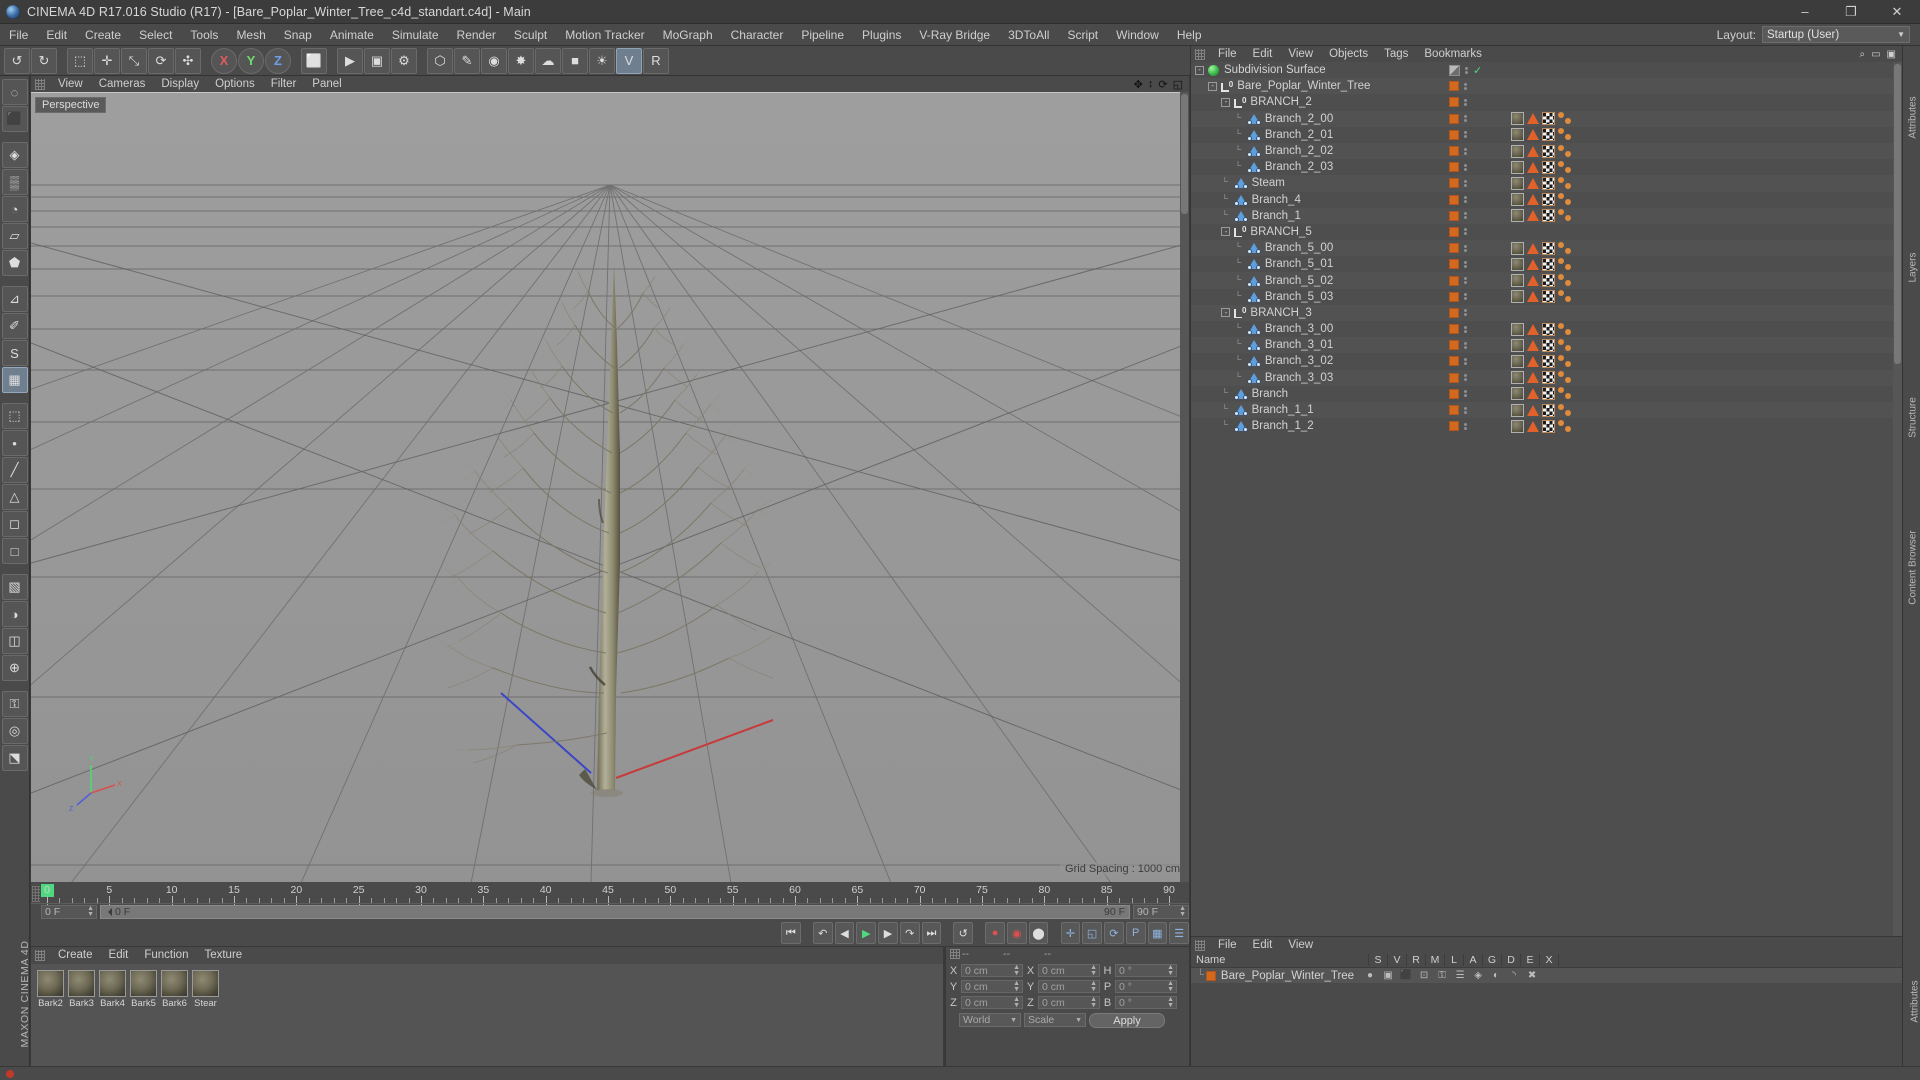 The image size is (1920, 1080). What do you see at coordinates (1300, 945) in the screenshot?
I see `structure-menu-view: View` at bounding box center [1300, 945].